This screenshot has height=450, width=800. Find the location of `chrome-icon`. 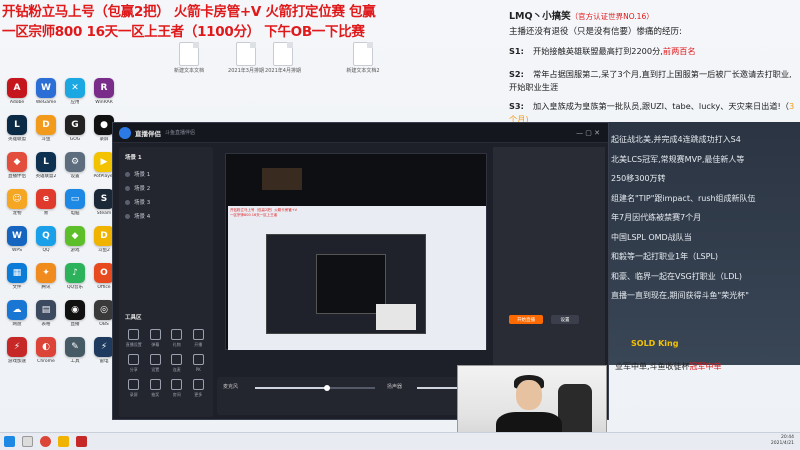

chrome-icon is located at coordinates (45, 441).